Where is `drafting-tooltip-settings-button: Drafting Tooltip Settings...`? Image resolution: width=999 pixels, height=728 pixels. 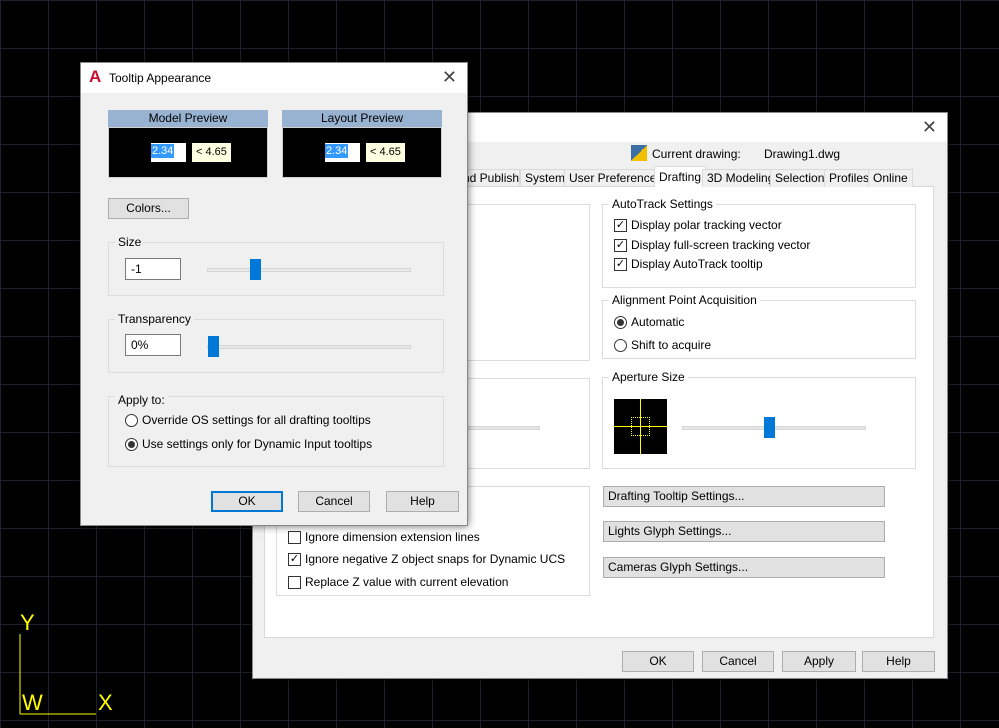 drafting-tooltip-settings-button: Drafting Tooltip Settings... is located at coordinates (744, 496).